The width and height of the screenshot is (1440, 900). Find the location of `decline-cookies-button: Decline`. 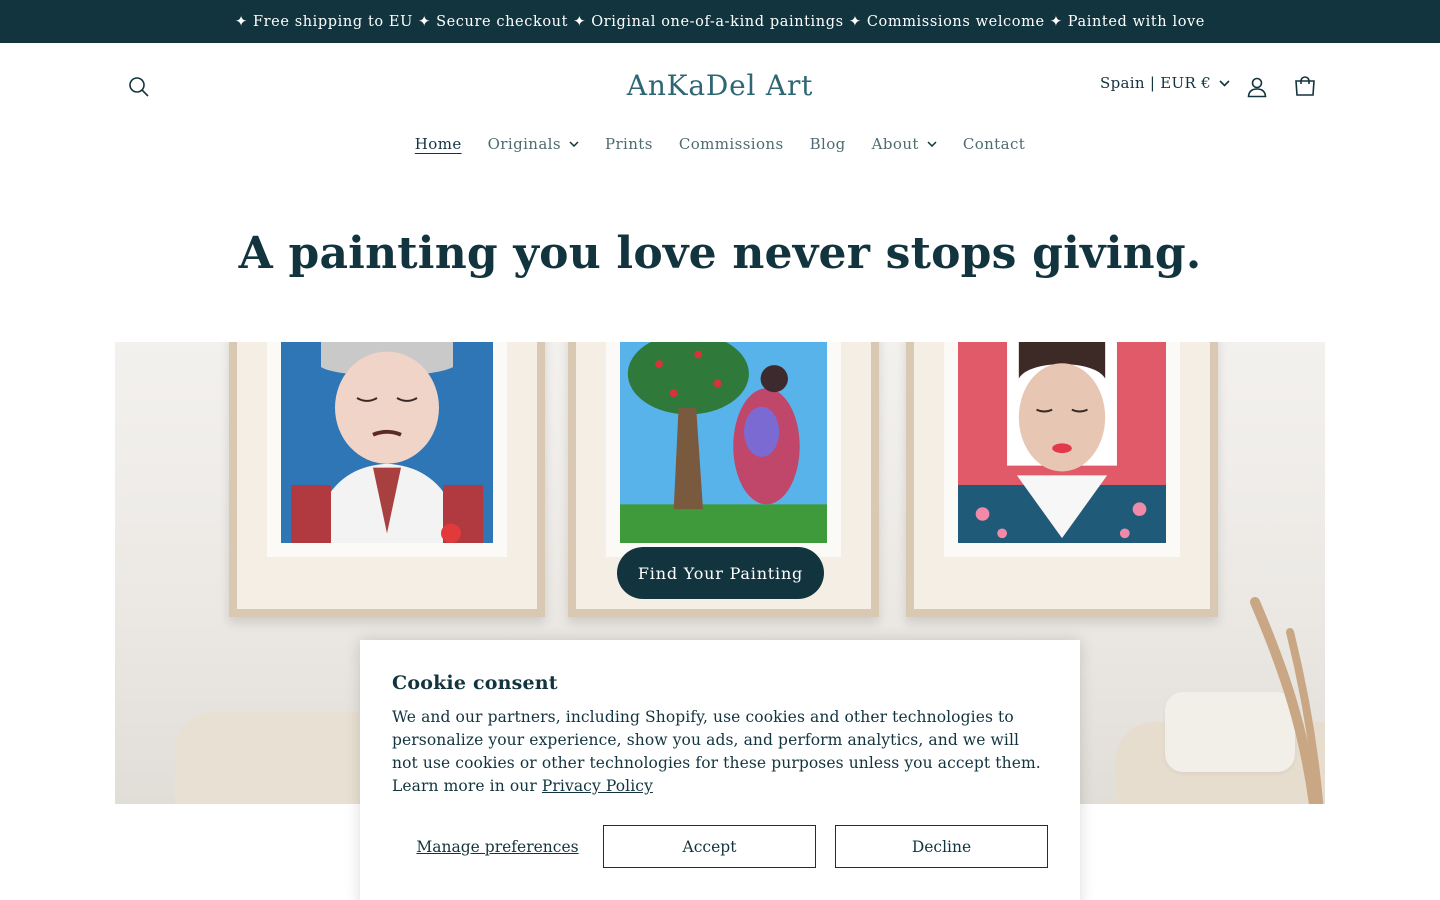

decline-cookies-button: Decline is located at coordinates (941, 846).